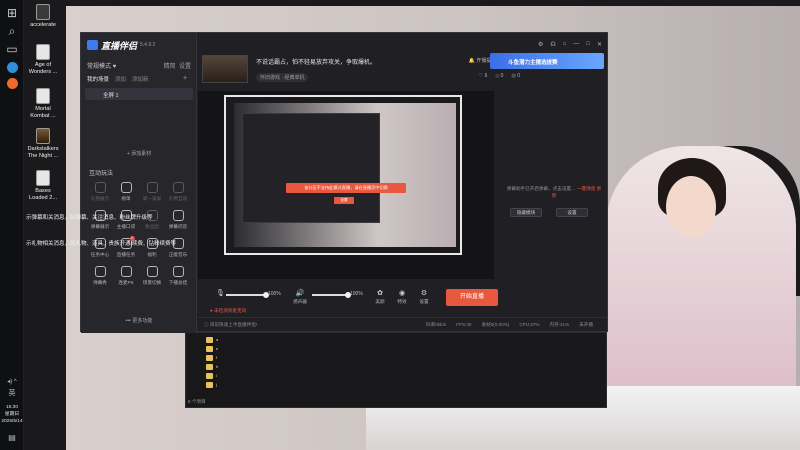  Describe the element at coordinates (139, 153) in the screenshot. I see `add-source-button: + 添加素材` at that location.